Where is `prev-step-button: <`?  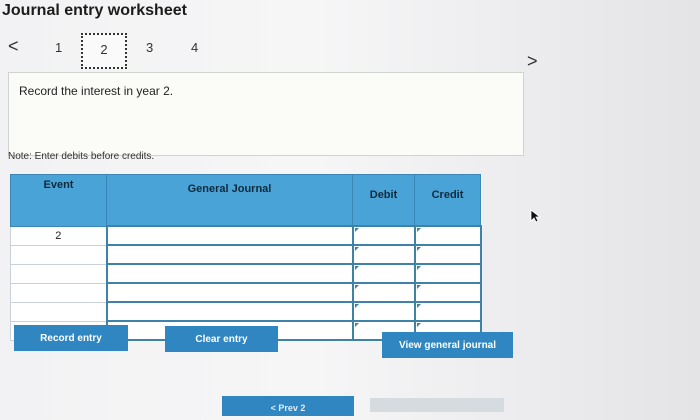
prev-step-button: < is located at coordinates (13, 46).